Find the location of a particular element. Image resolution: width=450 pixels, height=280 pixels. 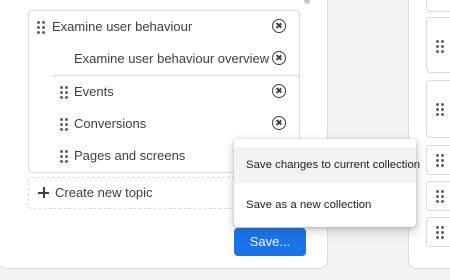

topic-row: Examine user behaviour is located at coordinates (164, 27).